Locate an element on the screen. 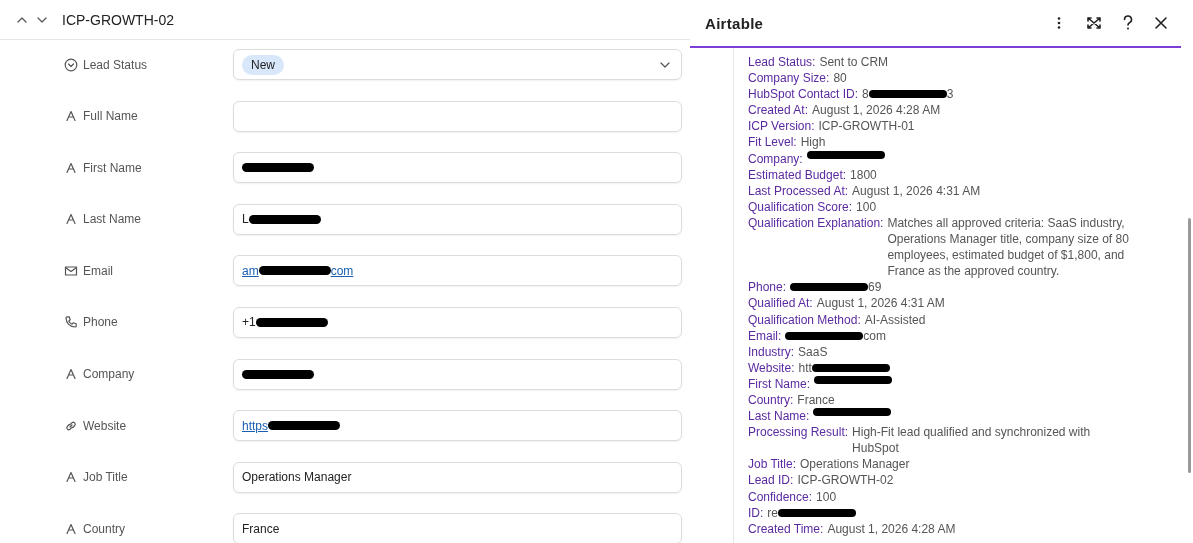 Image resolution: width=1193 pixels, height=543 pixels. expand-icon is located at coordinates (1094, 23).